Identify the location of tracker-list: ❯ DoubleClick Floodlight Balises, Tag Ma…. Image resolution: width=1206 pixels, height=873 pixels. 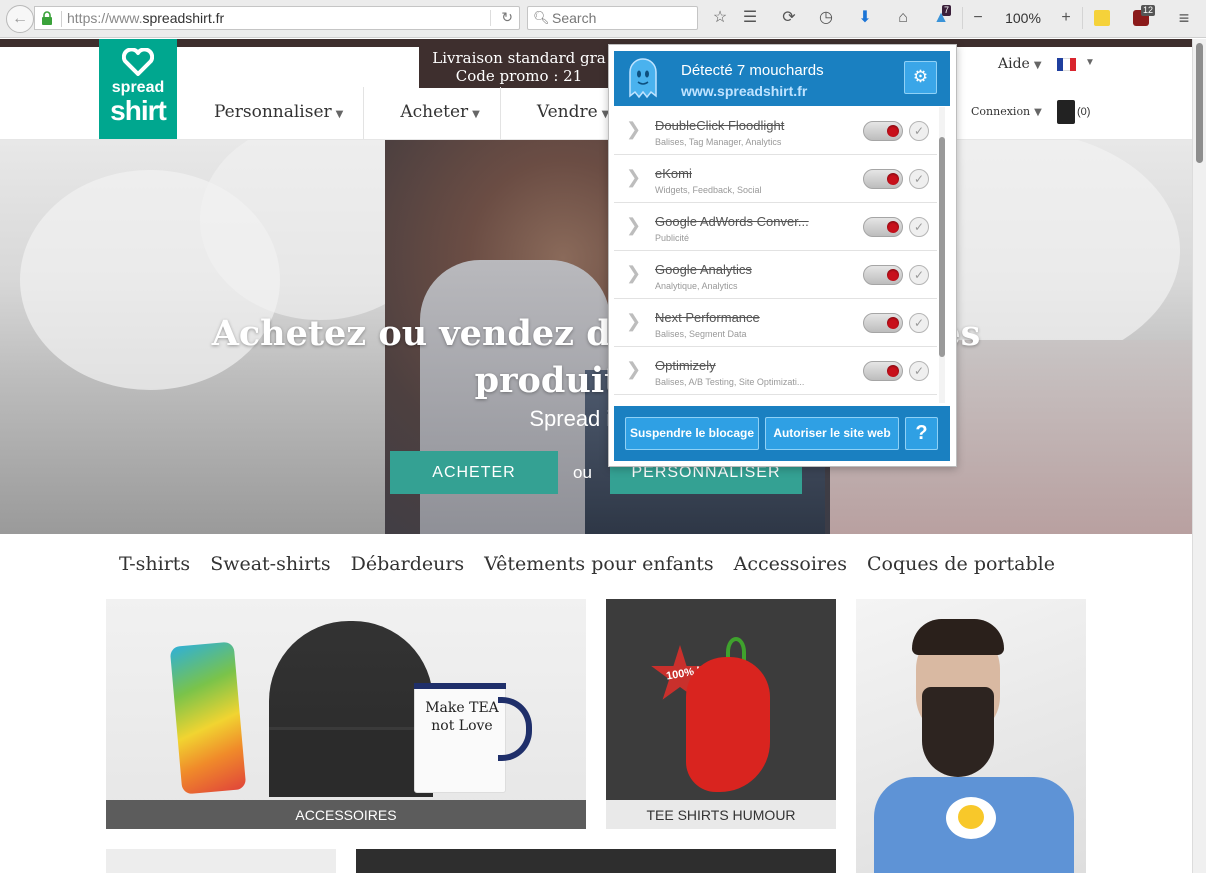
(775, 255).